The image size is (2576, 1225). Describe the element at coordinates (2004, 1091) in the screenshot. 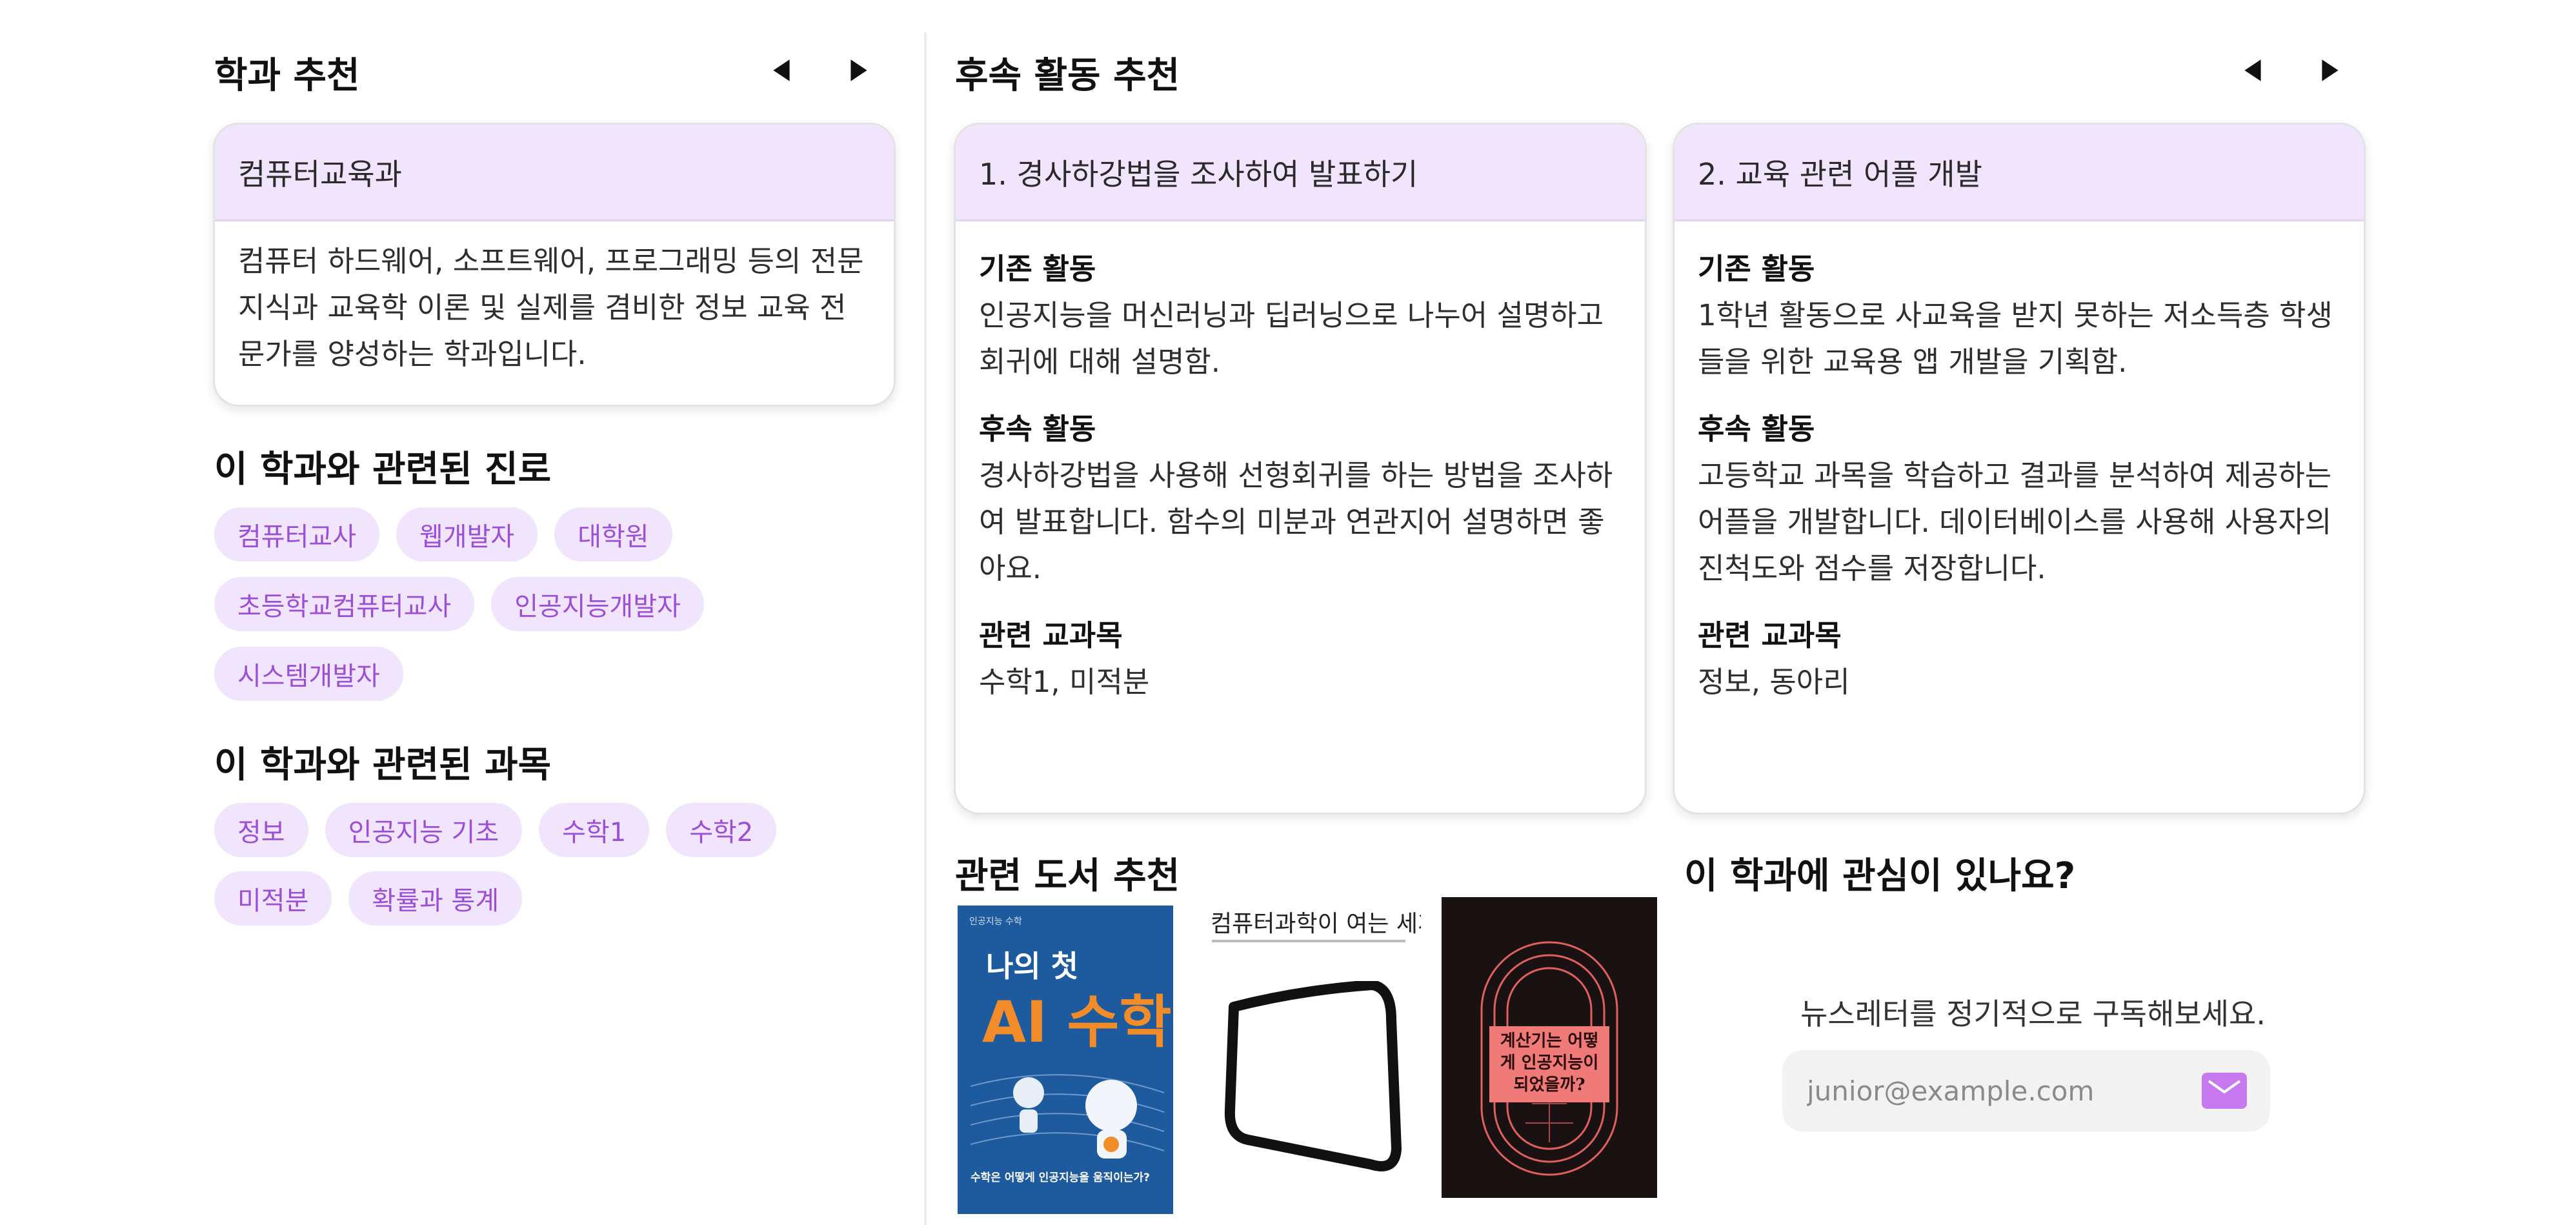

I see `email-input` at that location.